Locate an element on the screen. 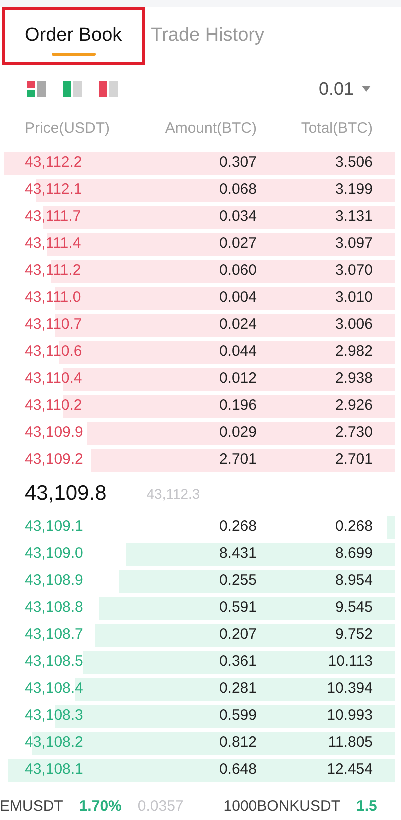  amount-cell-text: 0.361 is located at coordinates (237, 662).